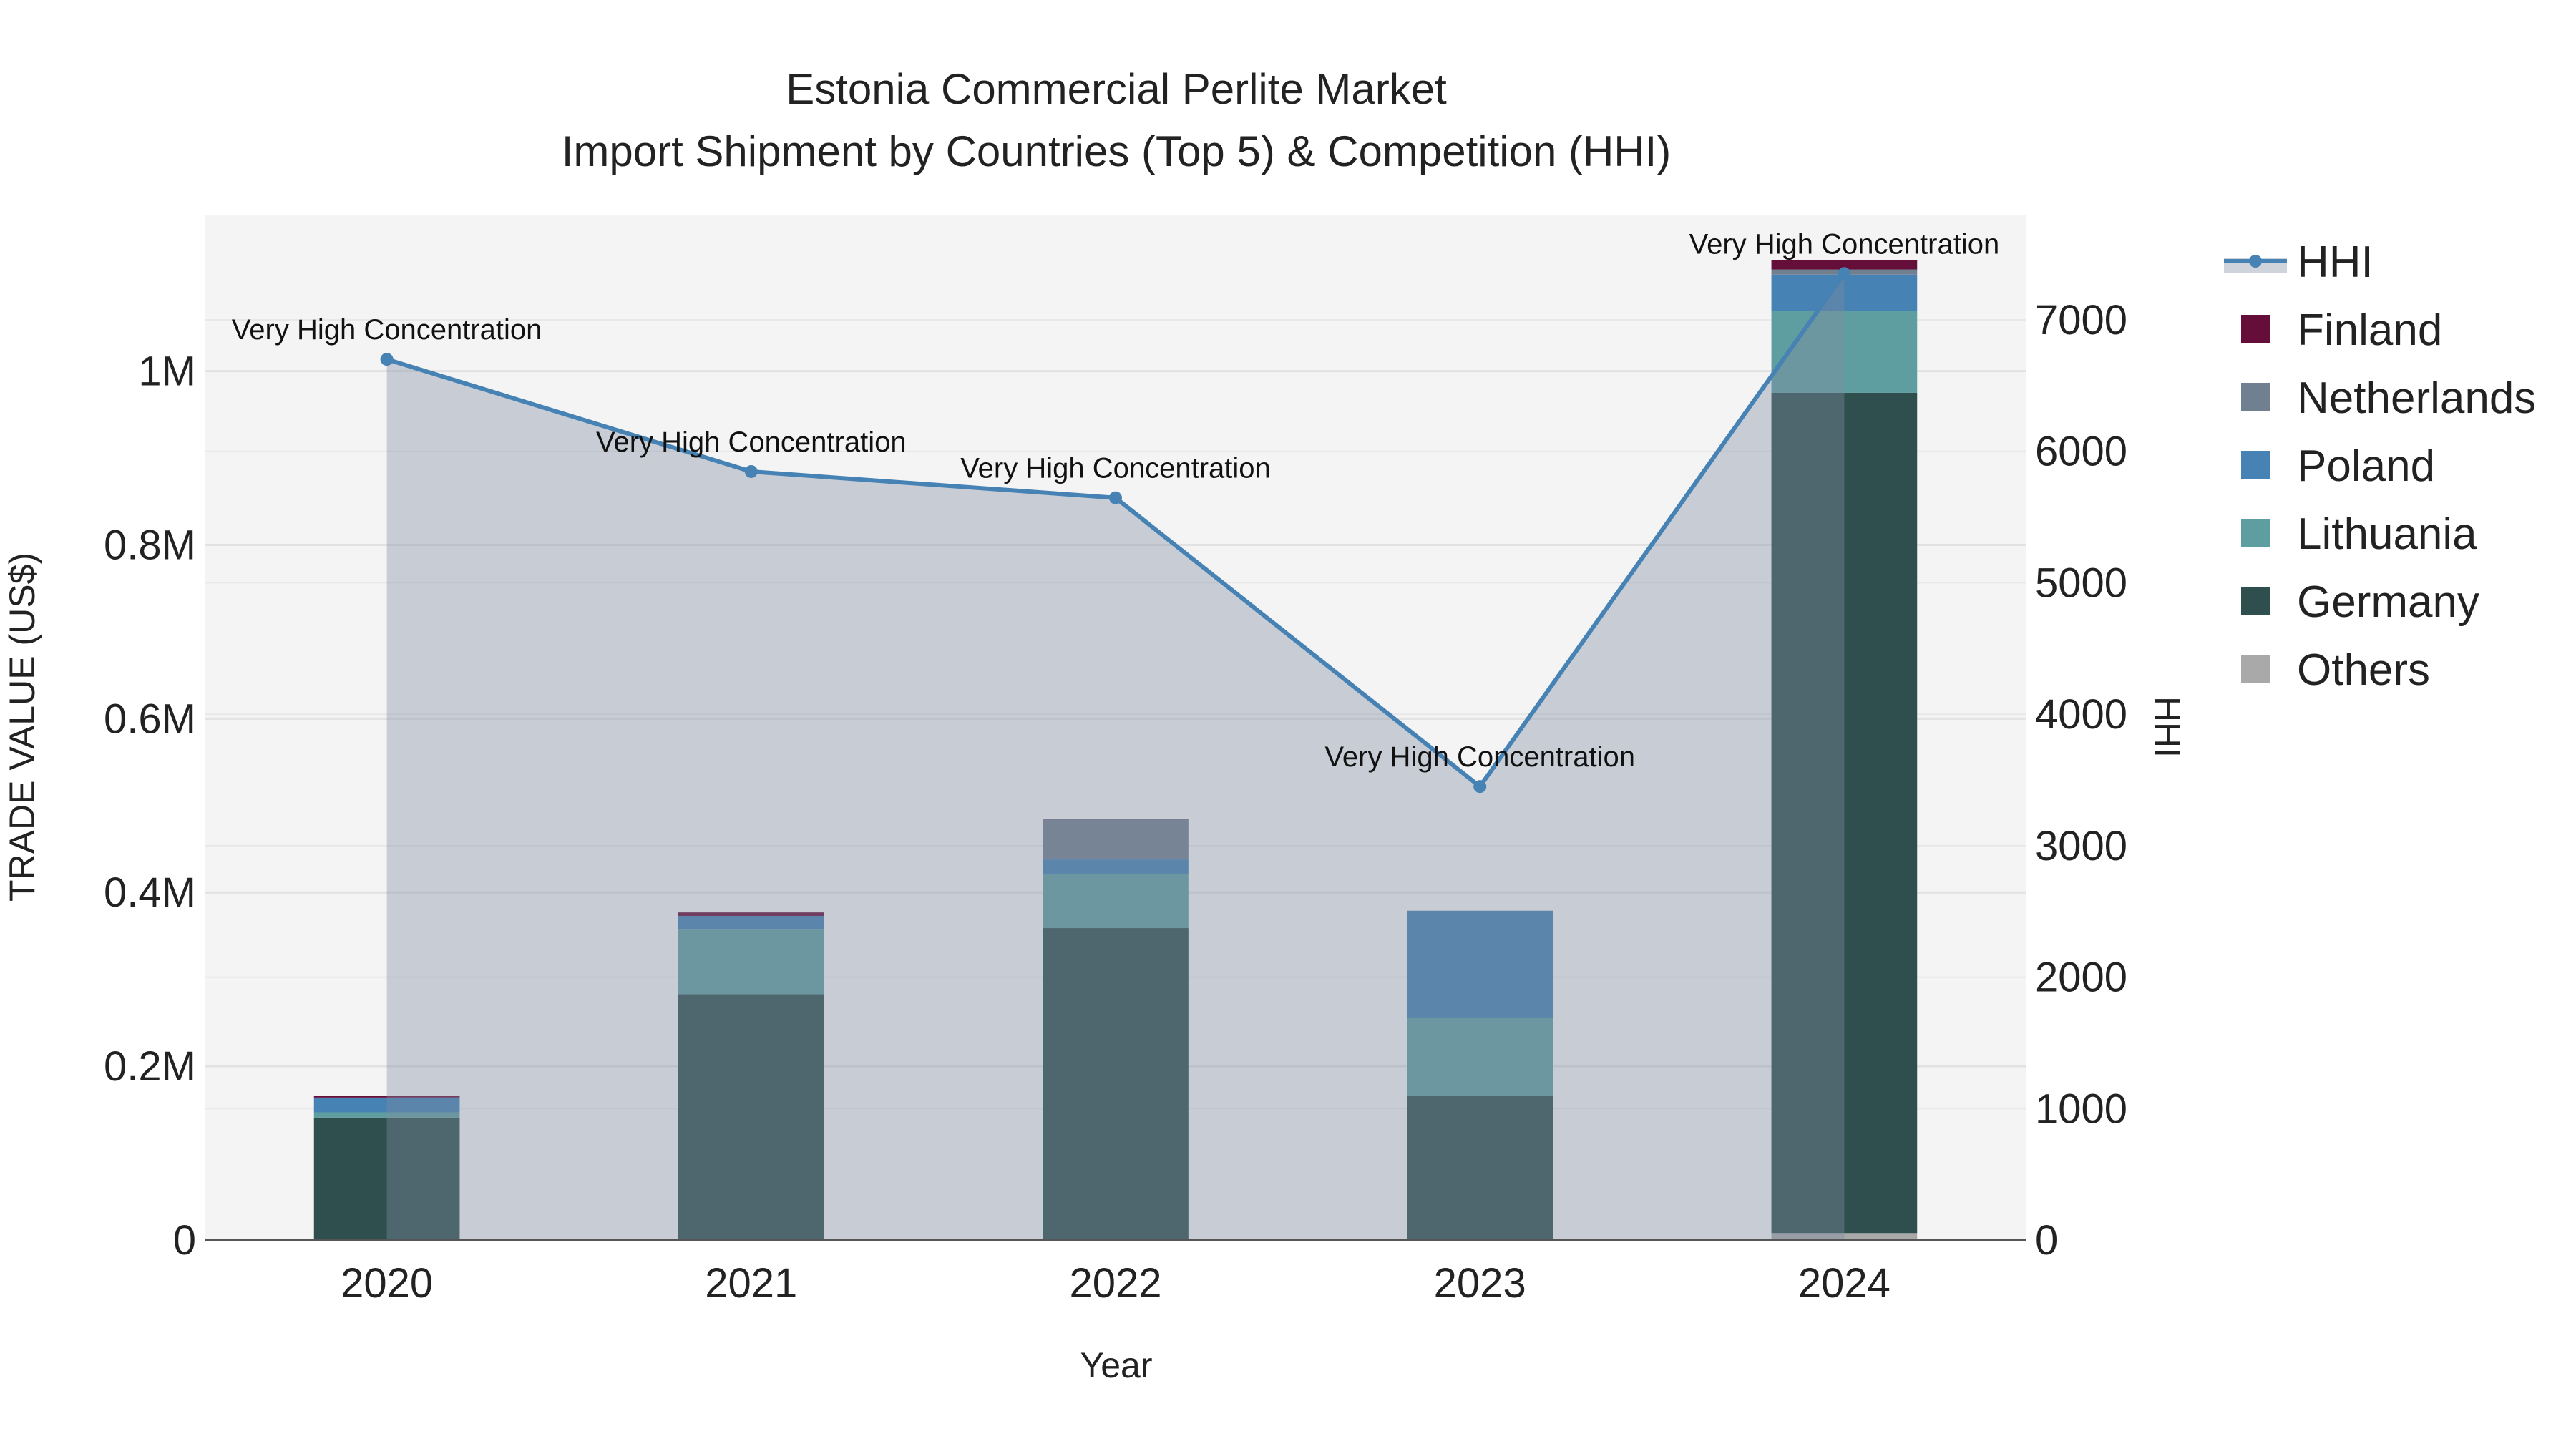 Image resolution: width=2576 pixels, height=1449 pixels. What do you see at coordinates (2255, 261) in the screenshot?
I see `legend-symbol-hhi-point` at bounding box center [2255, 261].